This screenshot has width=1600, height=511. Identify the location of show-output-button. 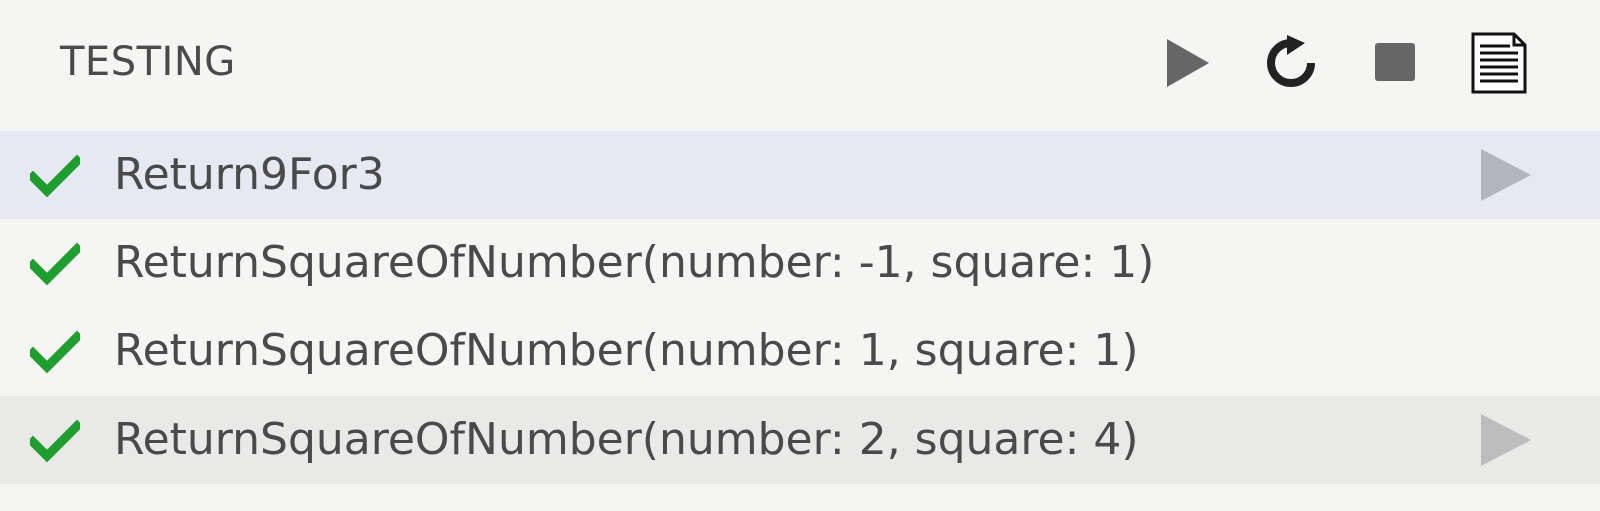
(1499, 63).